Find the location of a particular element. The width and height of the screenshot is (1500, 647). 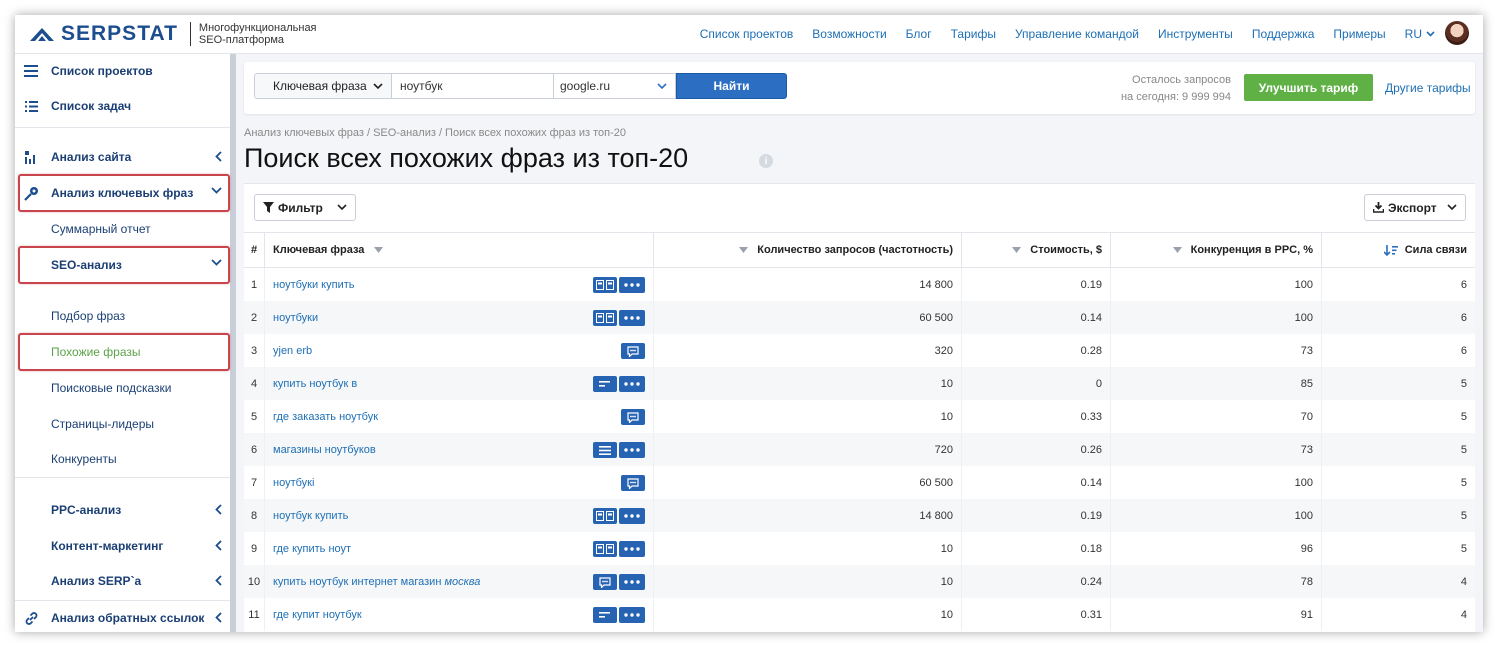

filter-icon is located at coordinates (268, 207).